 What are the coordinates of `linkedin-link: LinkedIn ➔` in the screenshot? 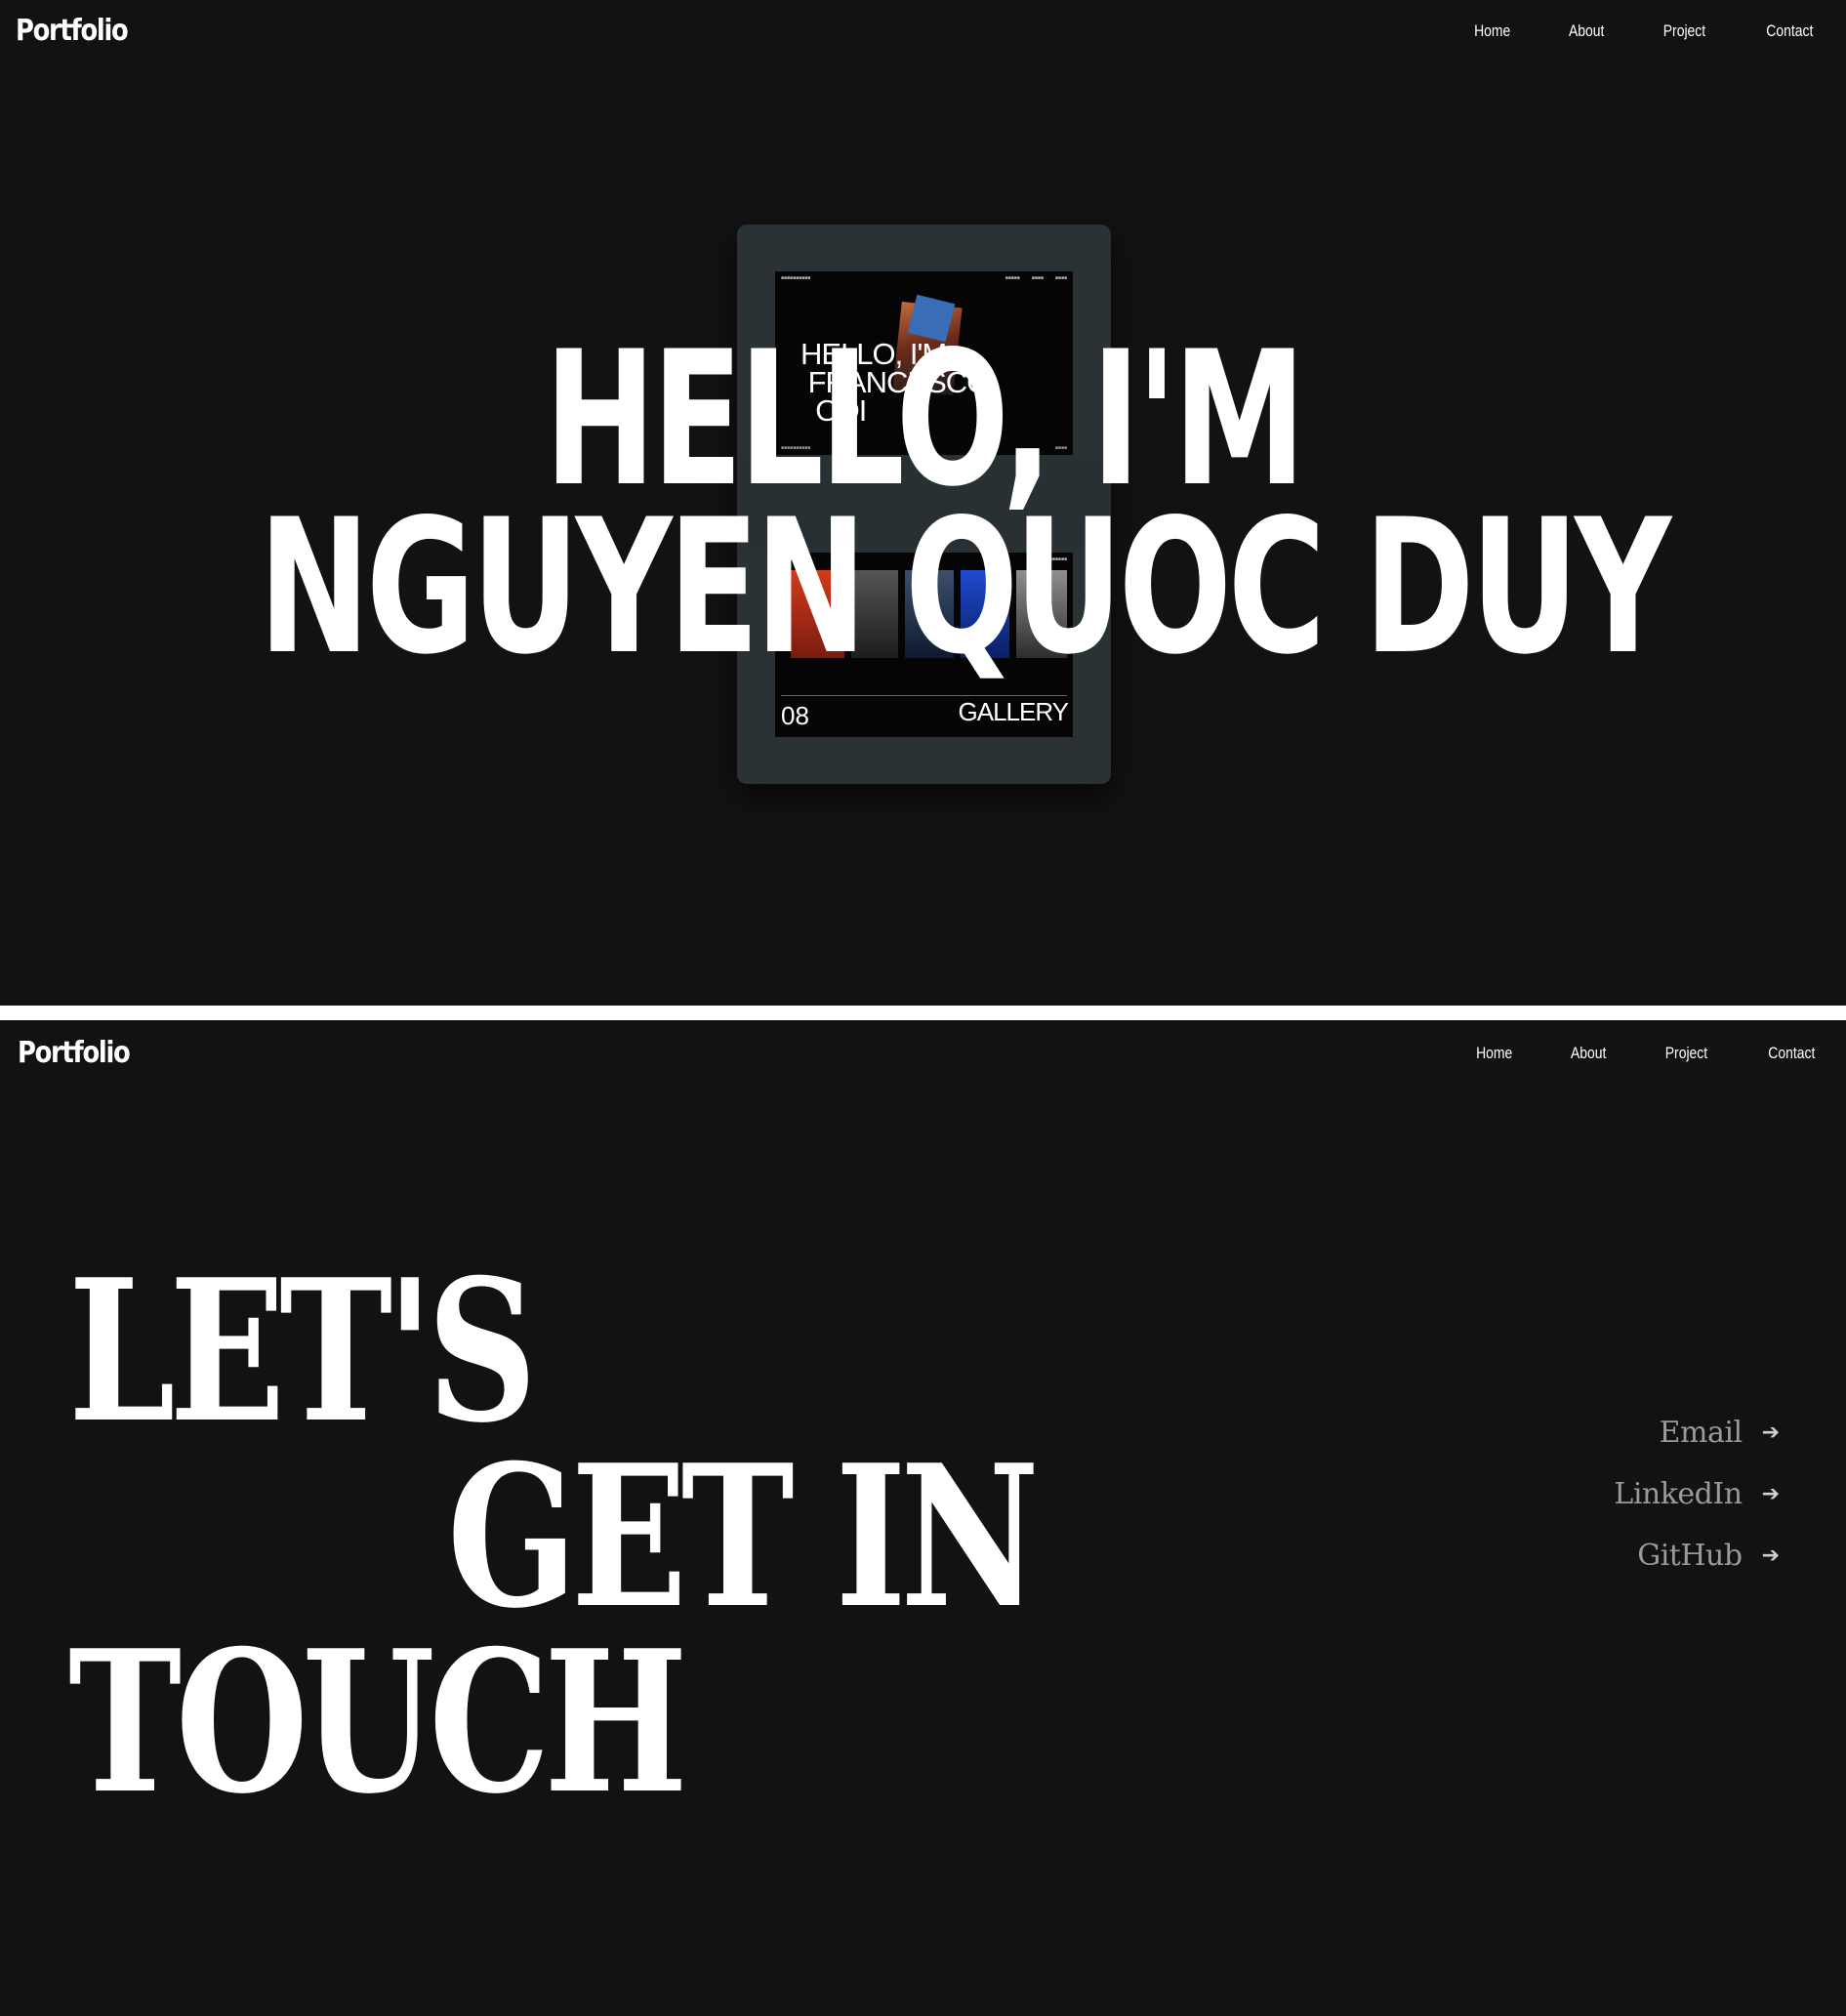 It's located at (1697, 1494).